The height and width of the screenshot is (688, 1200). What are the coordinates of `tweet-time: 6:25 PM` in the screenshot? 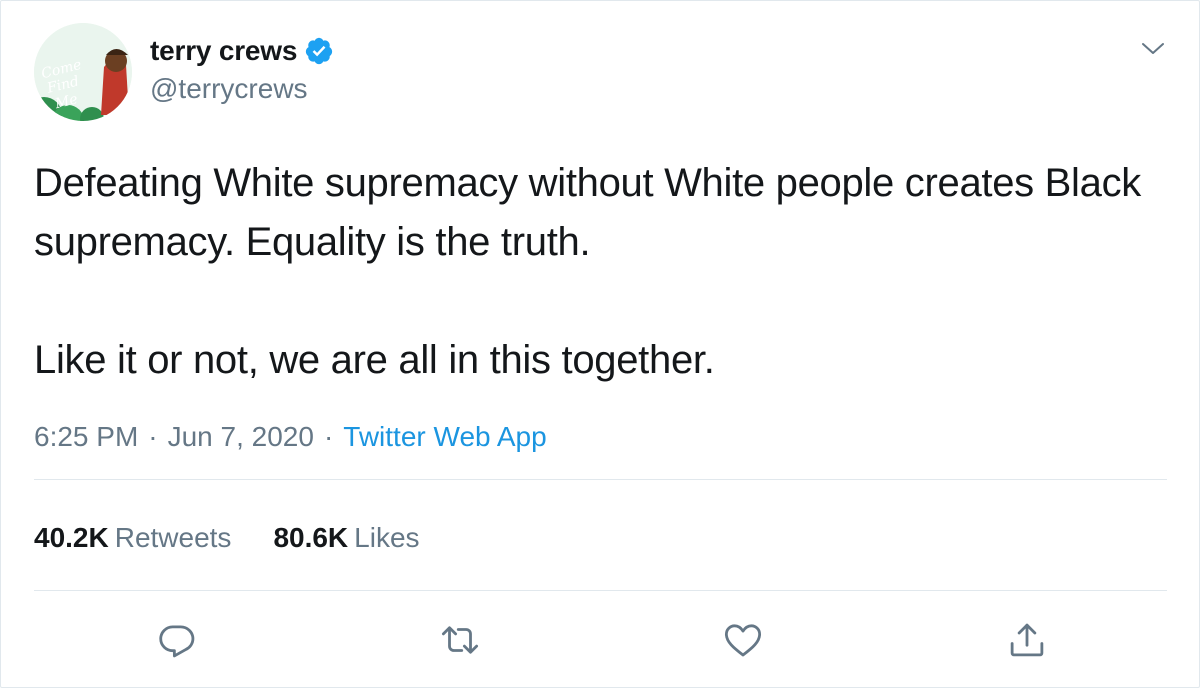 It's located at (86, 436).